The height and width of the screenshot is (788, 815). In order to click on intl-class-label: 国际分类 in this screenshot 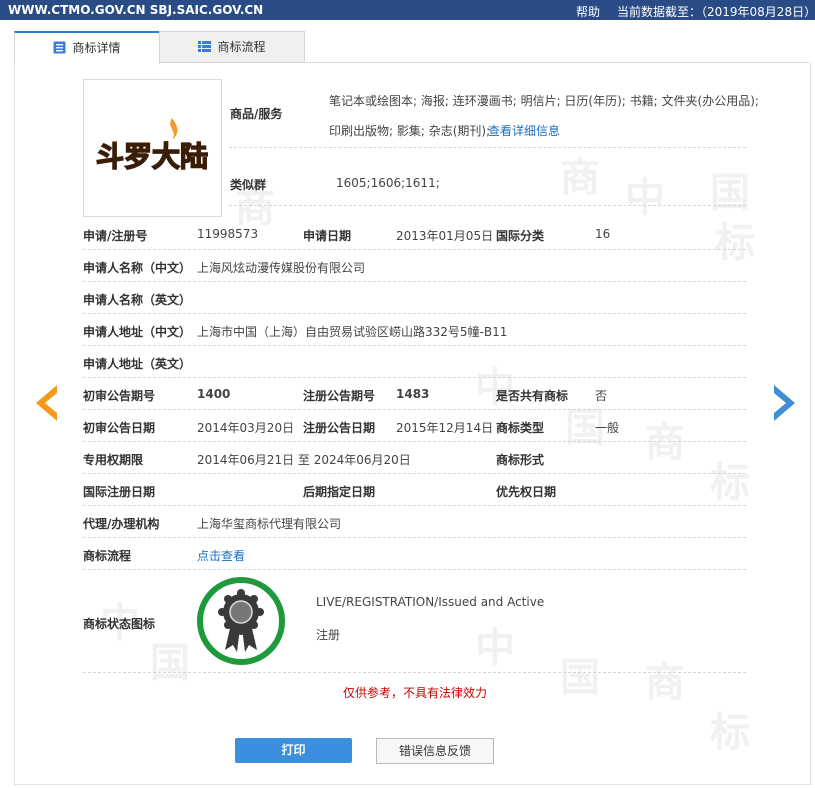, I will do `click(520, 236)`.